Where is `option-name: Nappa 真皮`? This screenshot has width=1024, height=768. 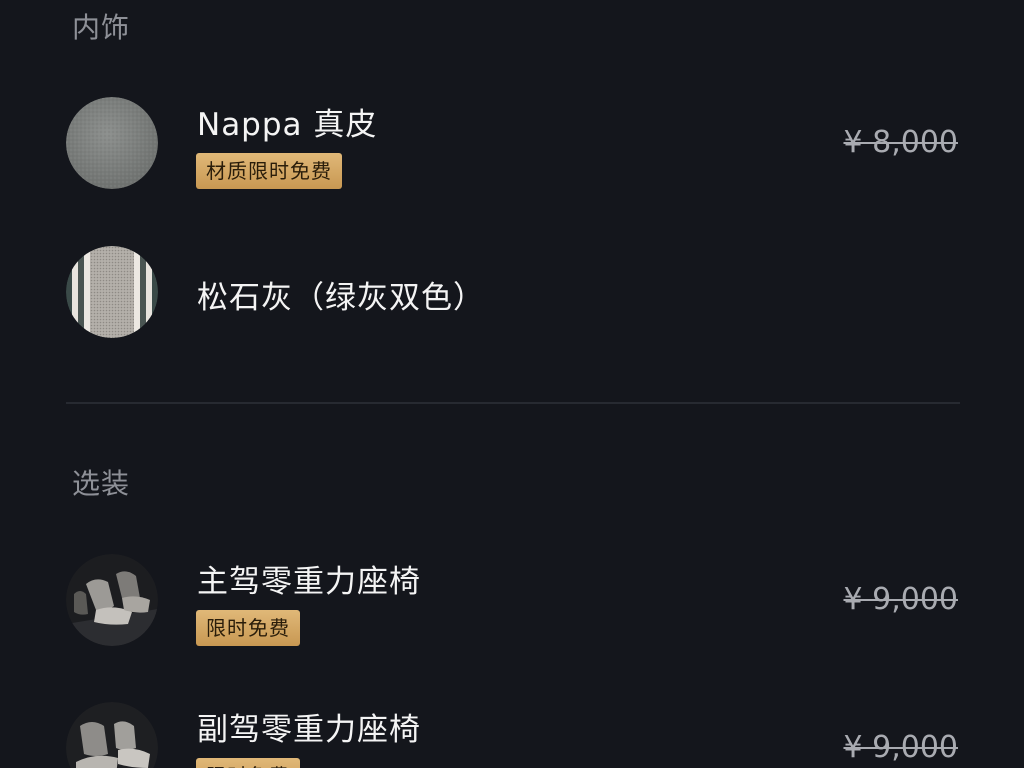
option-name: Nappa 真皮 is located at coordinates (287, 125).